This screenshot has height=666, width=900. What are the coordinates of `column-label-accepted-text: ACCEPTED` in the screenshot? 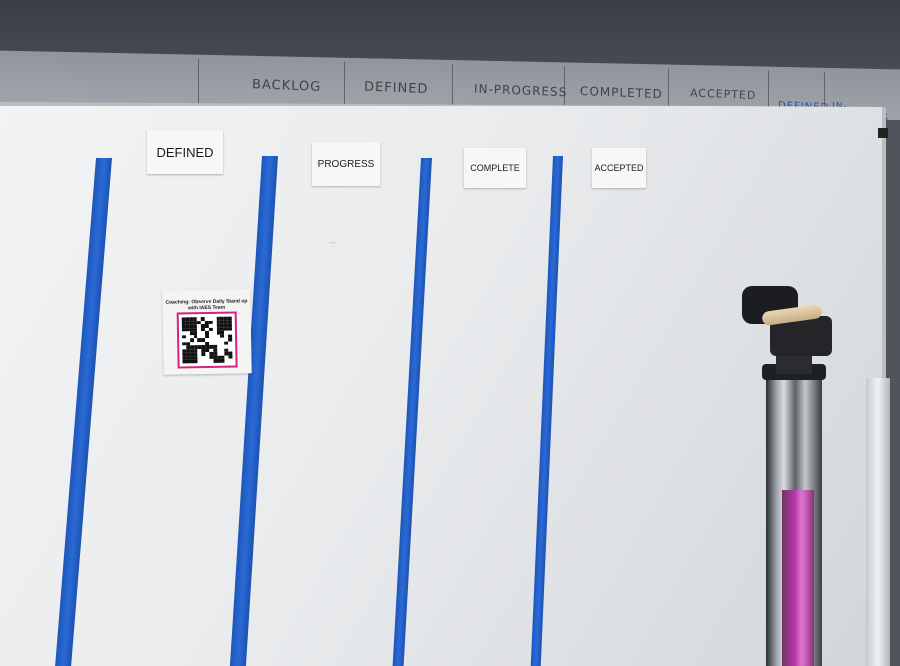 It's located at (619, 168).